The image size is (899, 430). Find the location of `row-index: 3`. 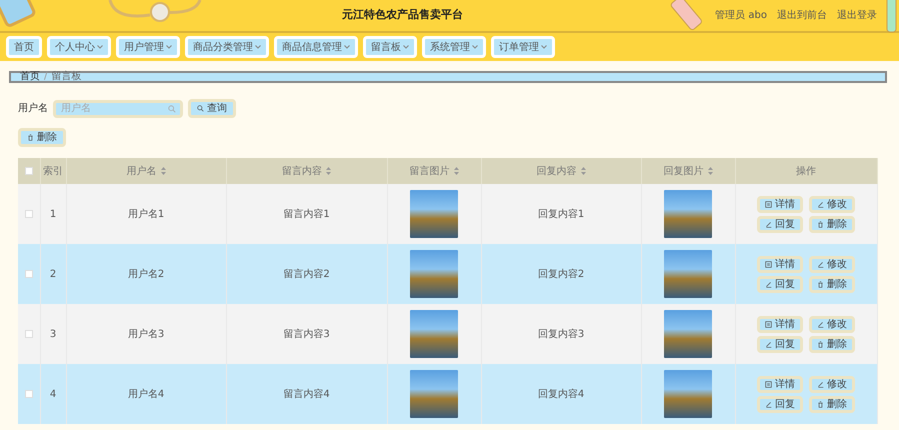

row-index: 3 is located at coordinates (53, 334).